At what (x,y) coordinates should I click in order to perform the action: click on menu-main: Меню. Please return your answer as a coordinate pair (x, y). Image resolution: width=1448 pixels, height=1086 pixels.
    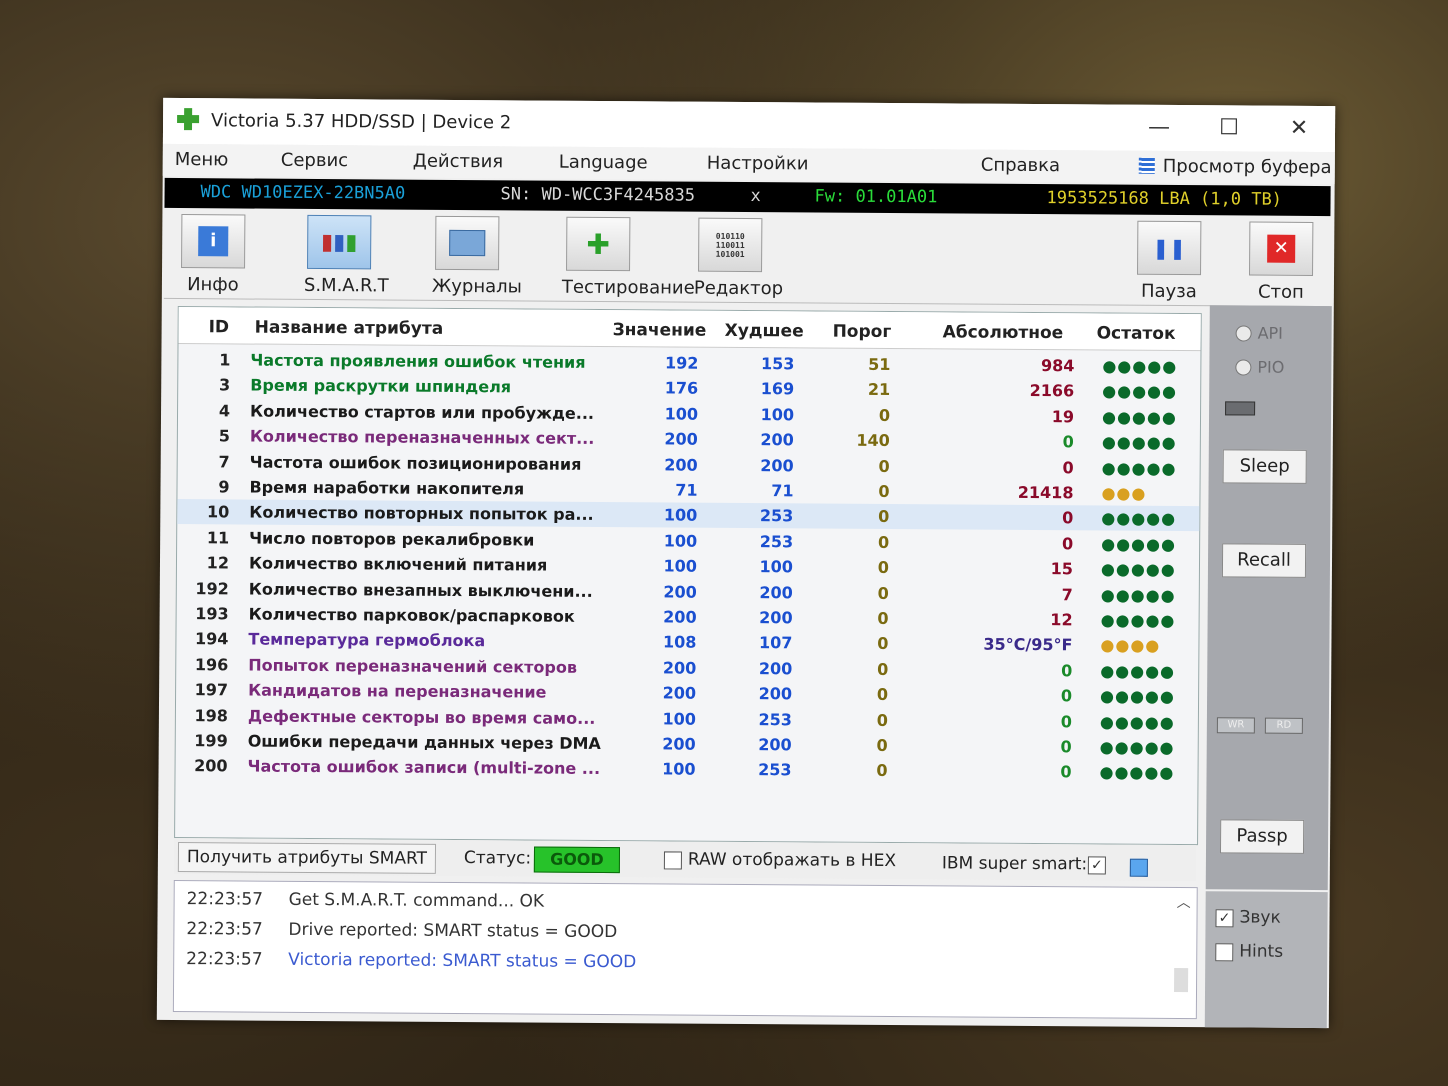
    Looking at the image, I should click on (202, 159).